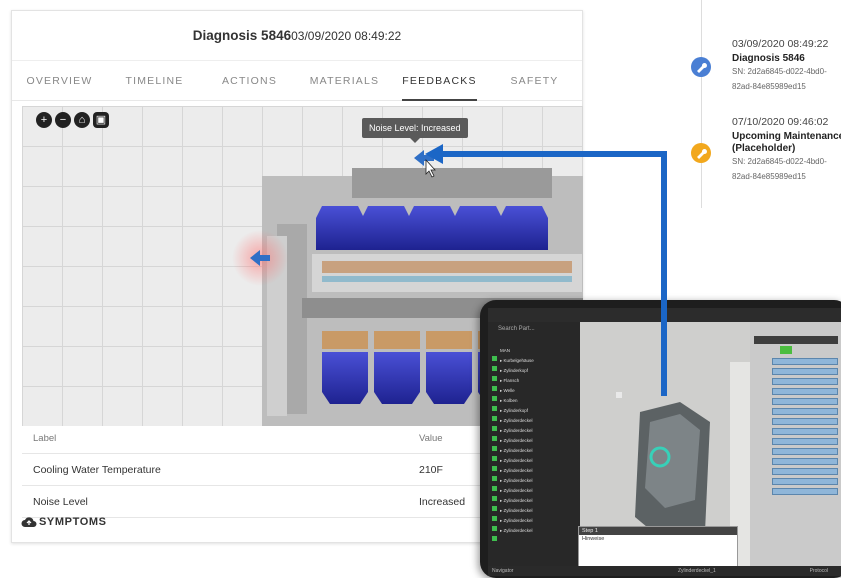 The height and width of the screenshot is (578, 841). I want to click on timeline-title: Diagnosis 5846, so click(768, 58).